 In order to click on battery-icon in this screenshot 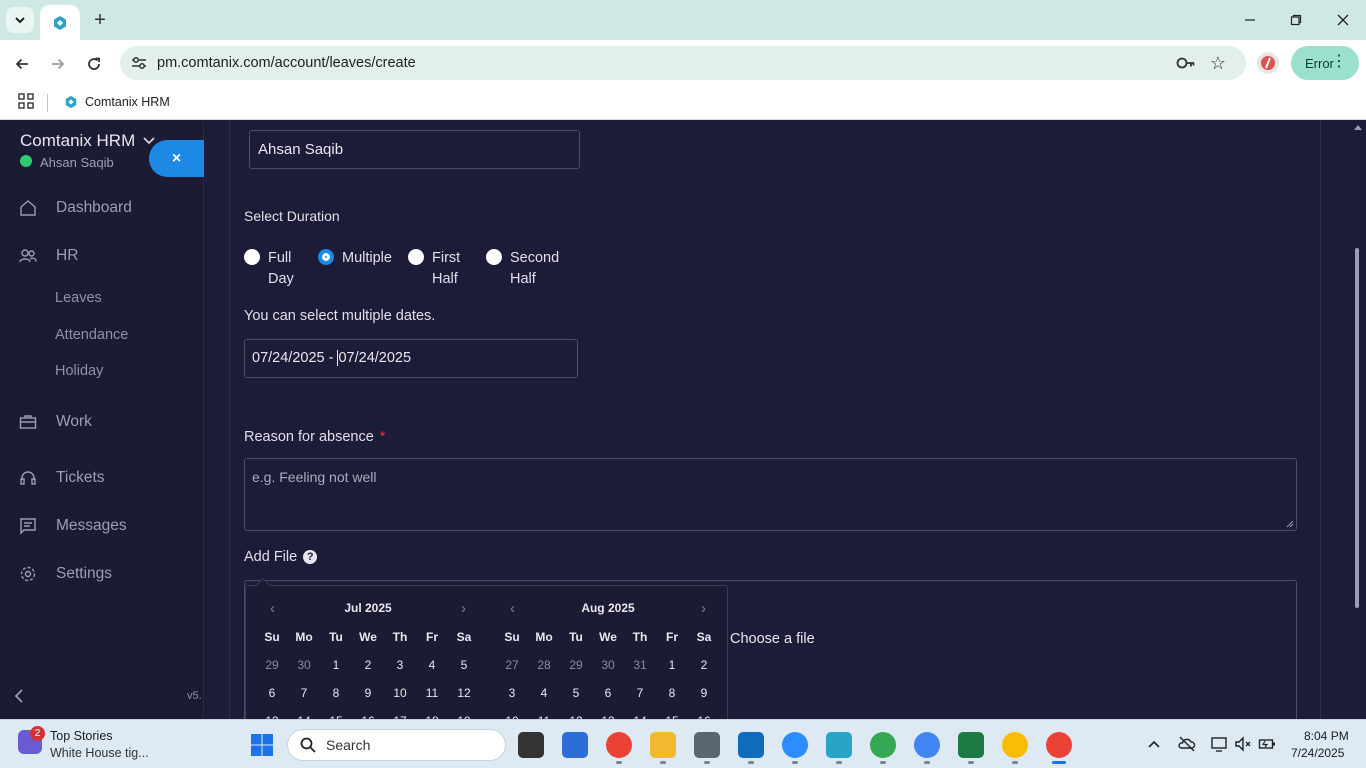, I will do `click(1267, 744)`.